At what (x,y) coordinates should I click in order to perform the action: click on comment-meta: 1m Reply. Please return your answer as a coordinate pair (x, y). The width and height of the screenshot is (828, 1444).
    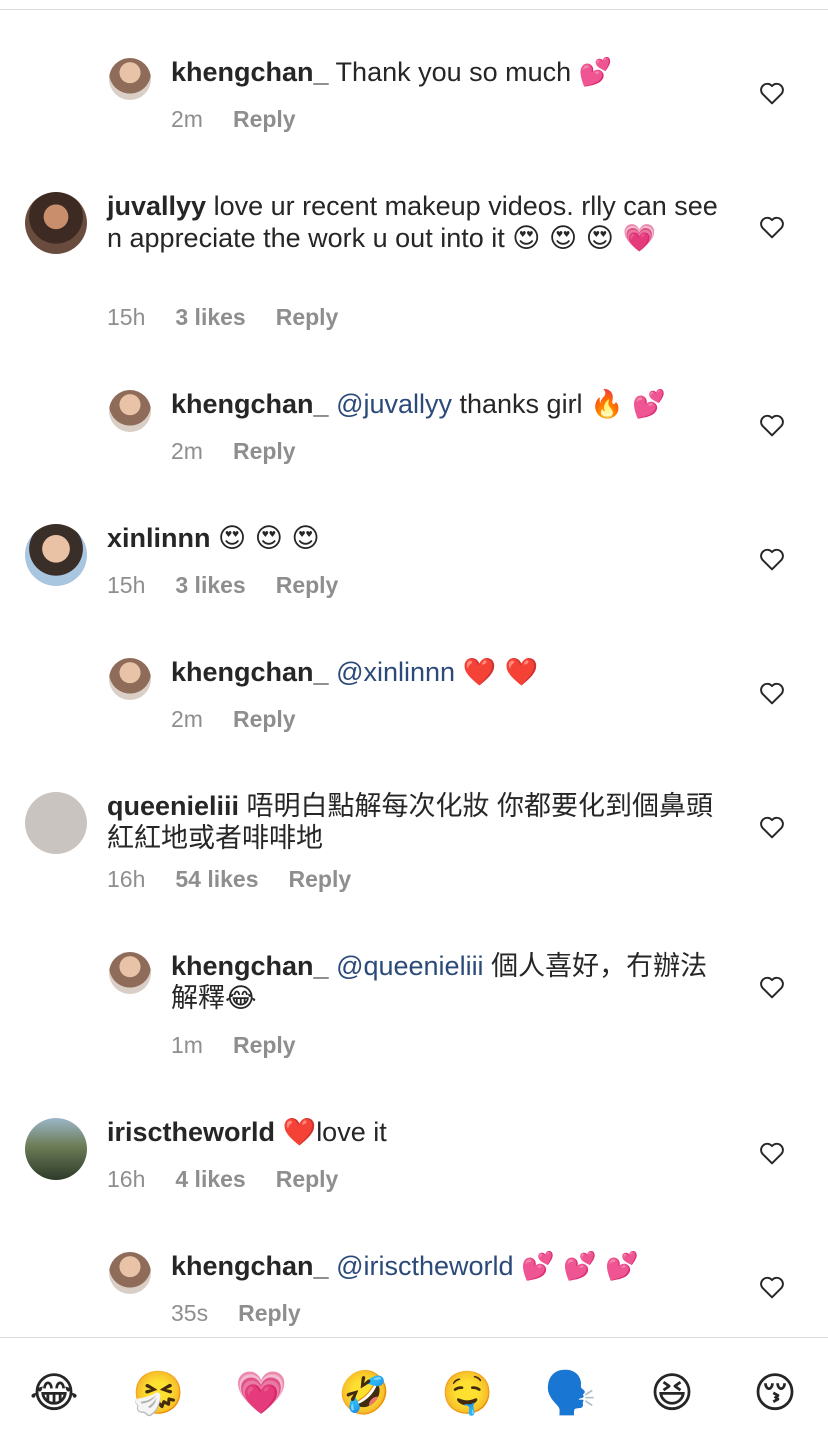
    Looking at the image, I should click on (248, 1045).